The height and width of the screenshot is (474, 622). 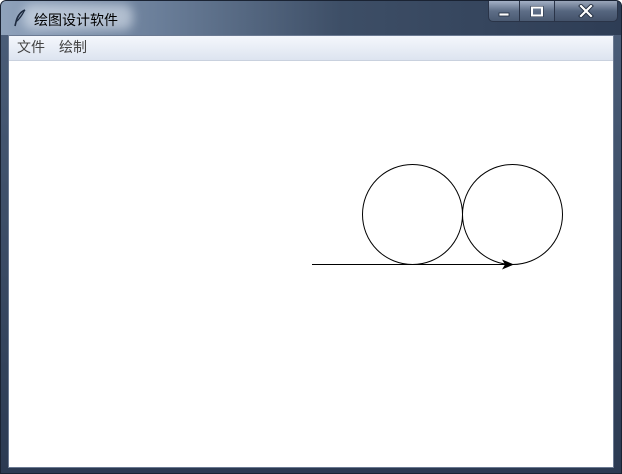 I want to click on close-icon, so click(x=586, y=11).